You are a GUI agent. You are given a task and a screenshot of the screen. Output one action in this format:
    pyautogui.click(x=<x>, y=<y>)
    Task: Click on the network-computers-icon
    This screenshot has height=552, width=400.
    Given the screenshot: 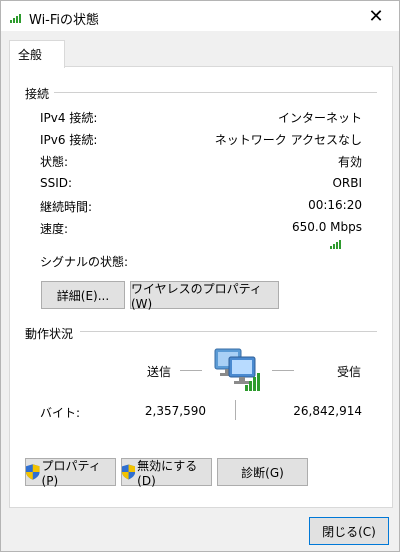 What is the action you would take?
    pyautogui.click(x=237, y=369)
    